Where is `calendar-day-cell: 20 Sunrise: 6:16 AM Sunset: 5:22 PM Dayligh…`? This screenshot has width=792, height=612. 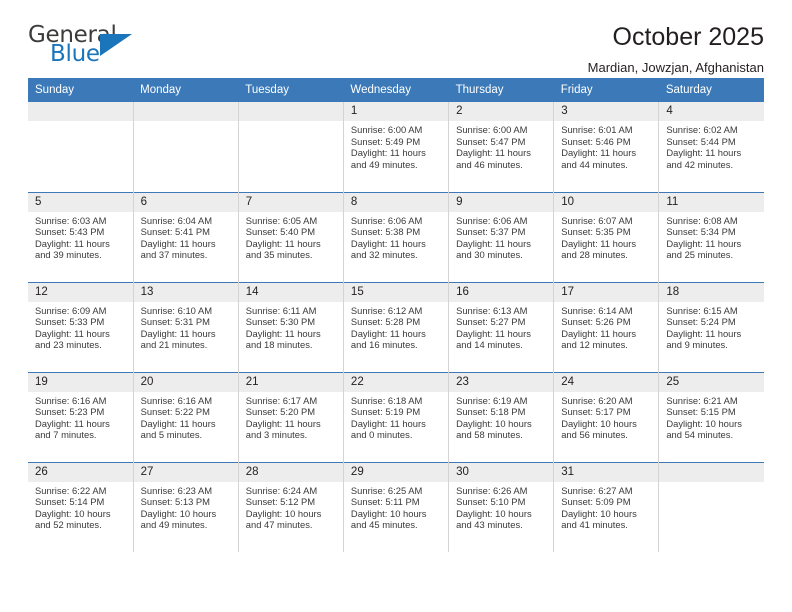 calendar-day-cell: 20 Sunrise: 6:16 AM Sunset: 5:22 PM Dayligh… is located at coordinates (185, 416).